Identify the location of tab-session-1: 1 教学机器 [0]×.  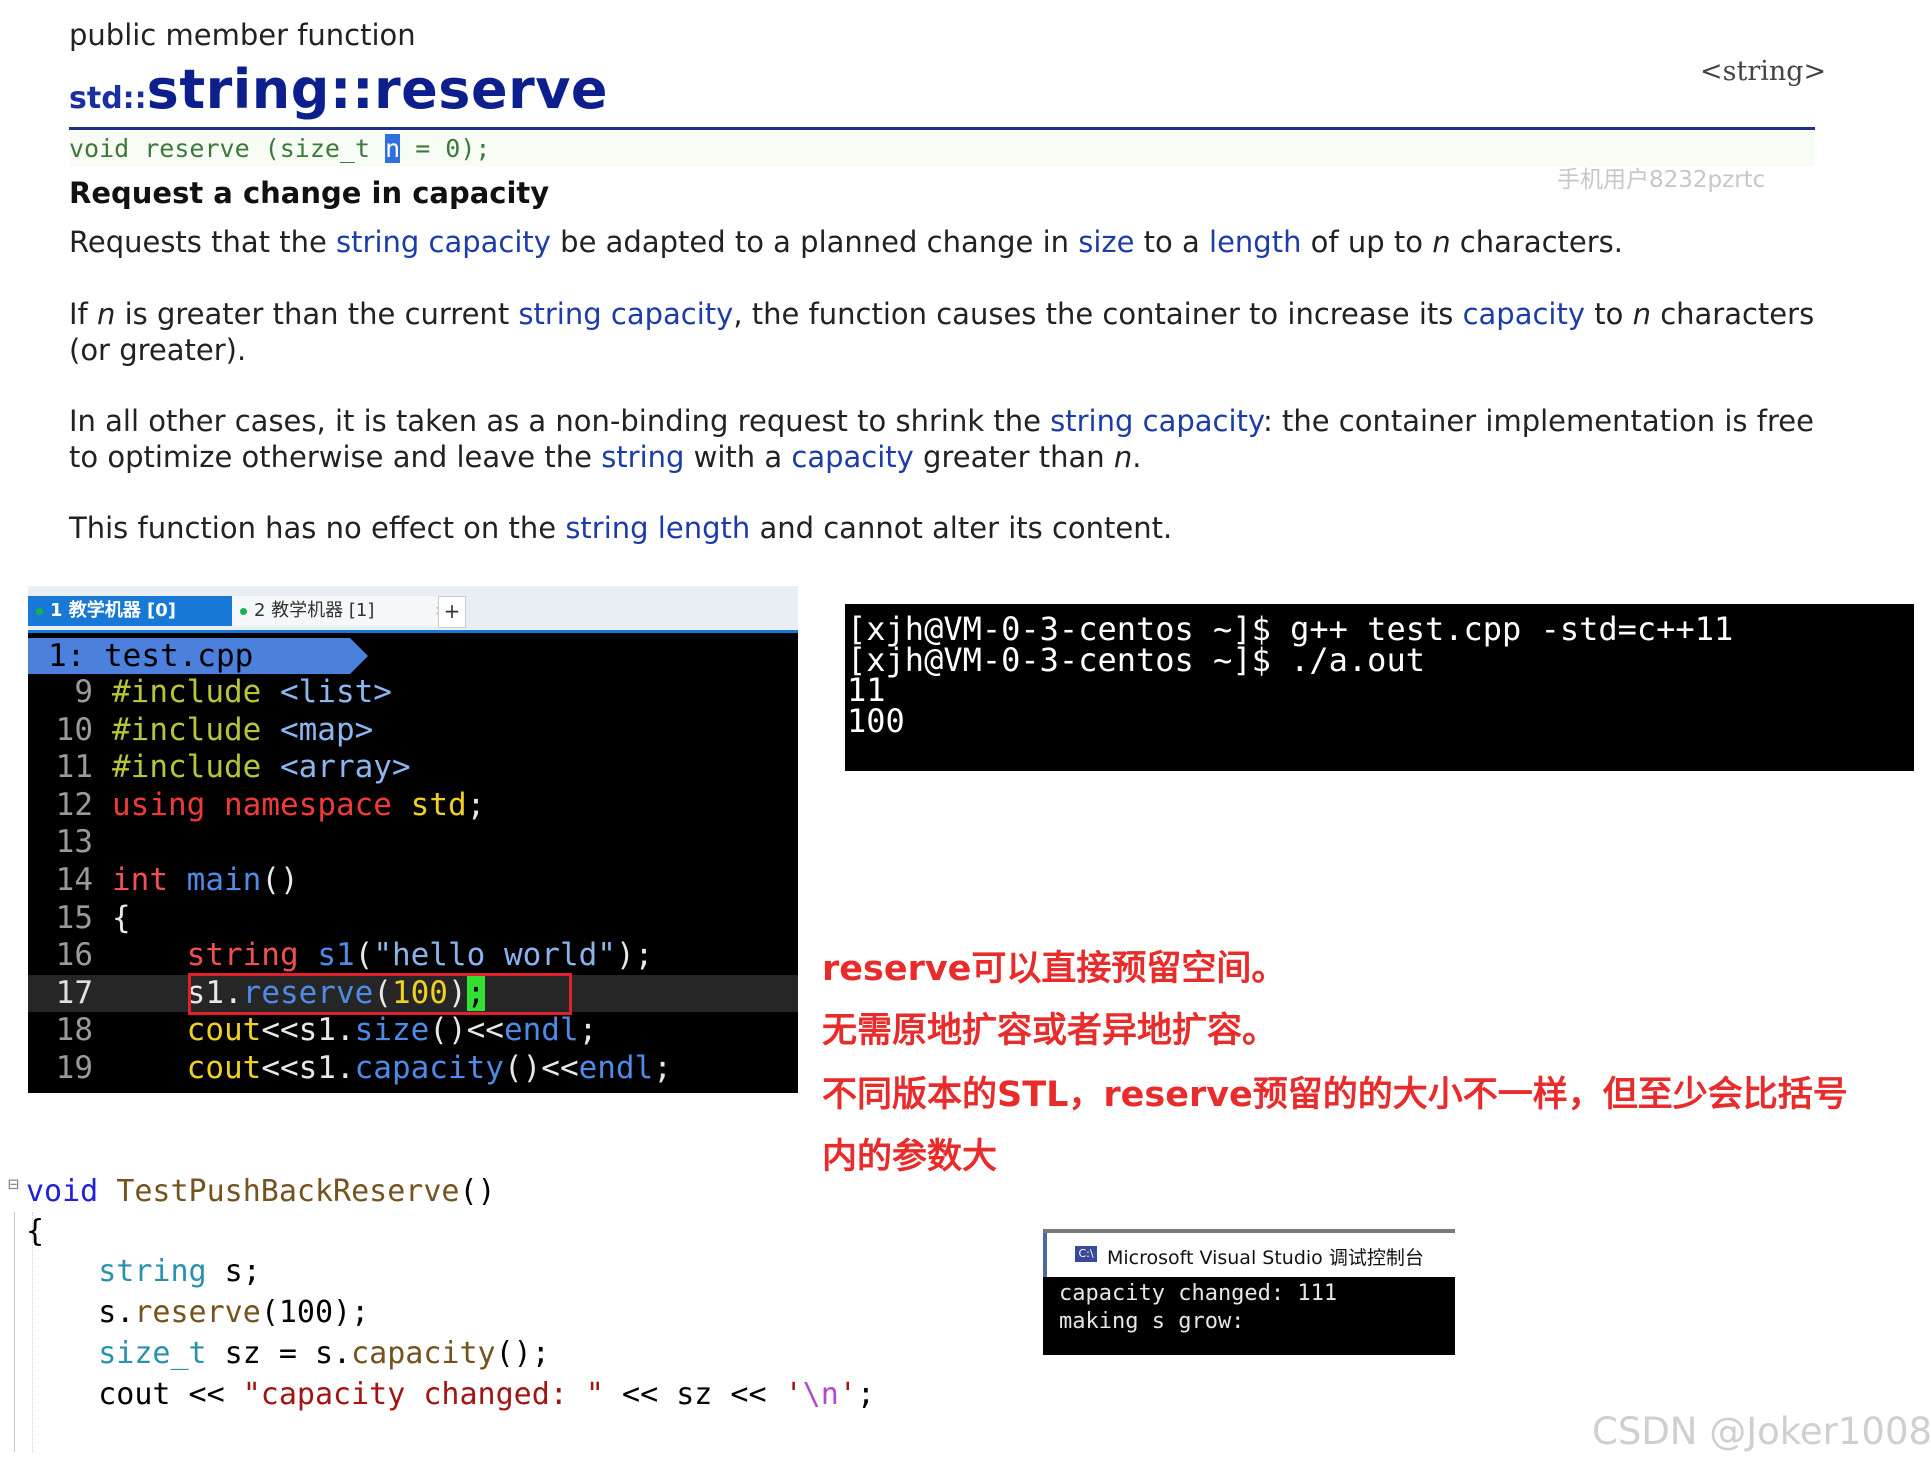
(139, 611).